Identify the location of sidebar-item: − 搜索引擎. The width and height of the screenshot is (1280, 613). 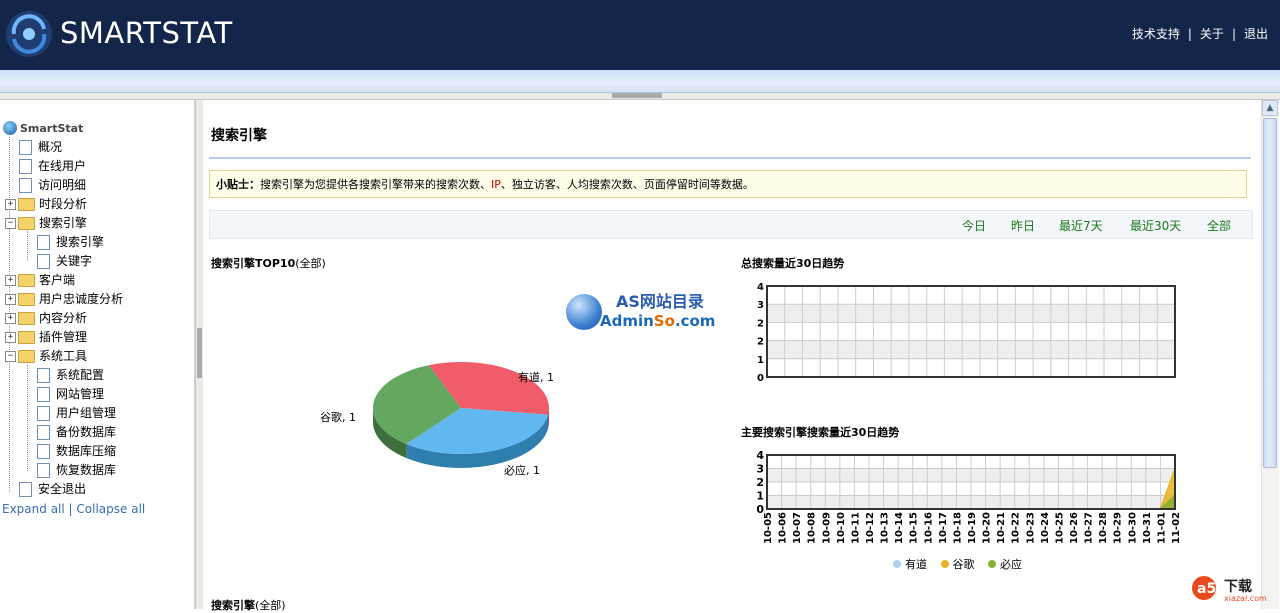
(46, 223).